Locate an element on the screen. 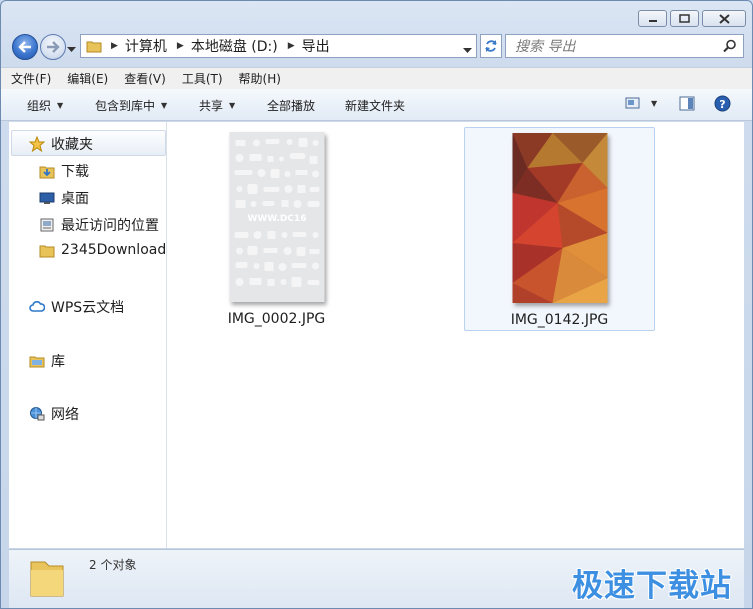 The width and height of the screenshot is (753, 609). change-view-button: ▼ is located at coordinates (641, 103).